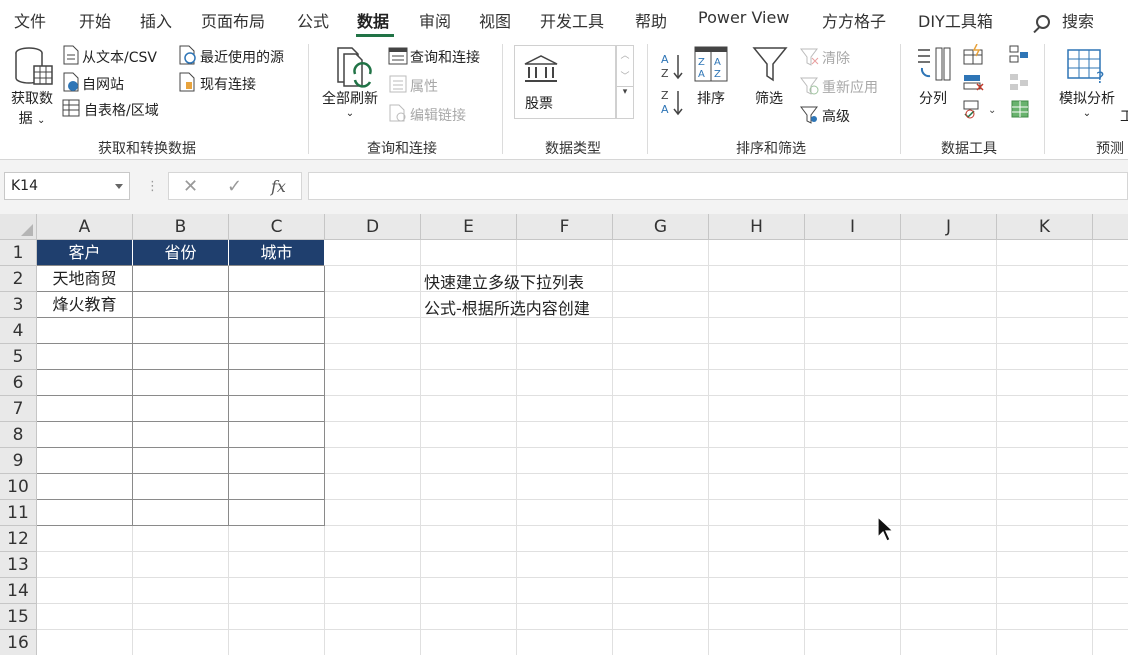 This screenshot has height=655, width=1128. What do you see at coordinates (277, 565) in the screenshot?
I see `cell-c13` at bounding box center [277, 565].